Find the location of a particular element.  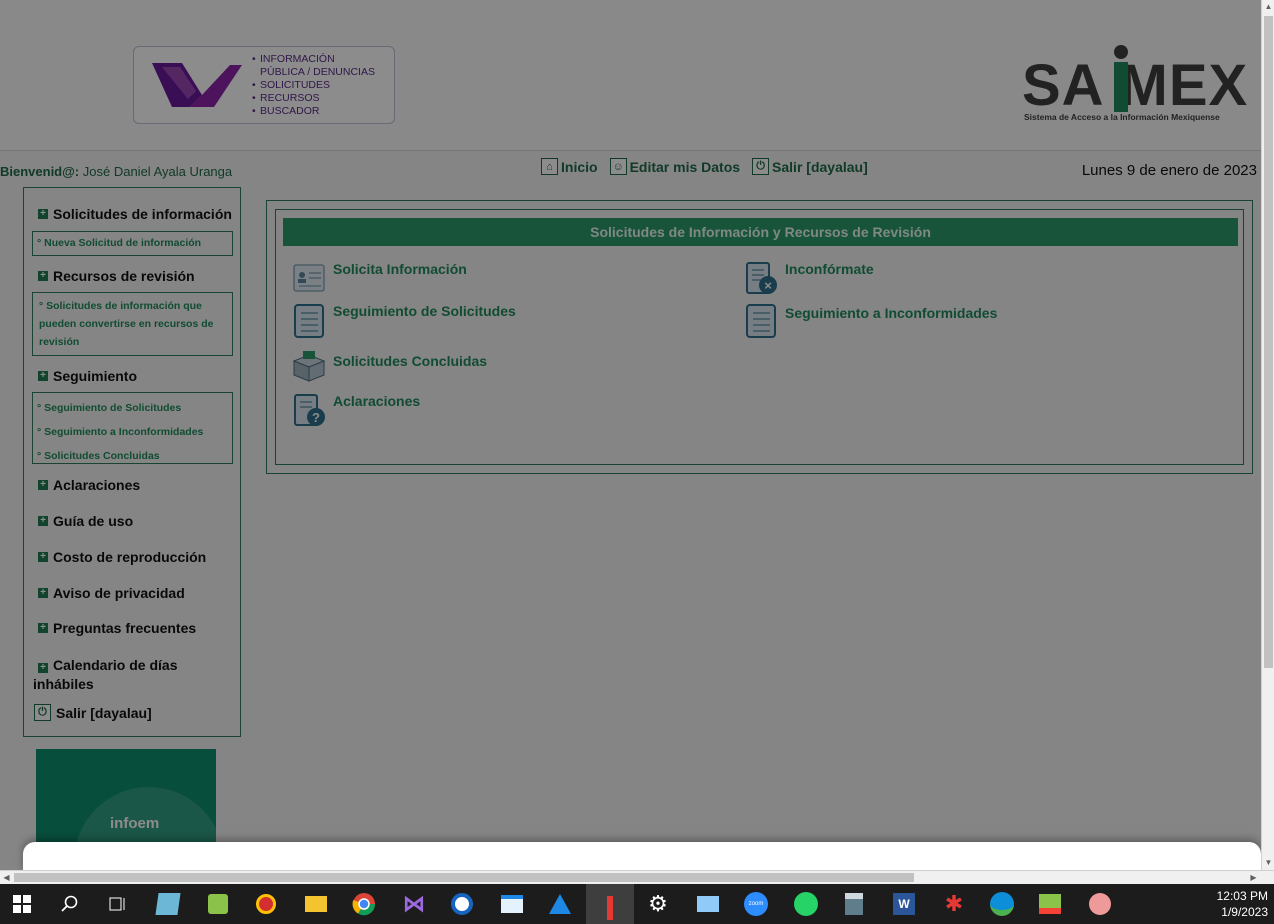

solicitudes-submenu: Nueva Solicitud de información is located at coordinates (132, 243).